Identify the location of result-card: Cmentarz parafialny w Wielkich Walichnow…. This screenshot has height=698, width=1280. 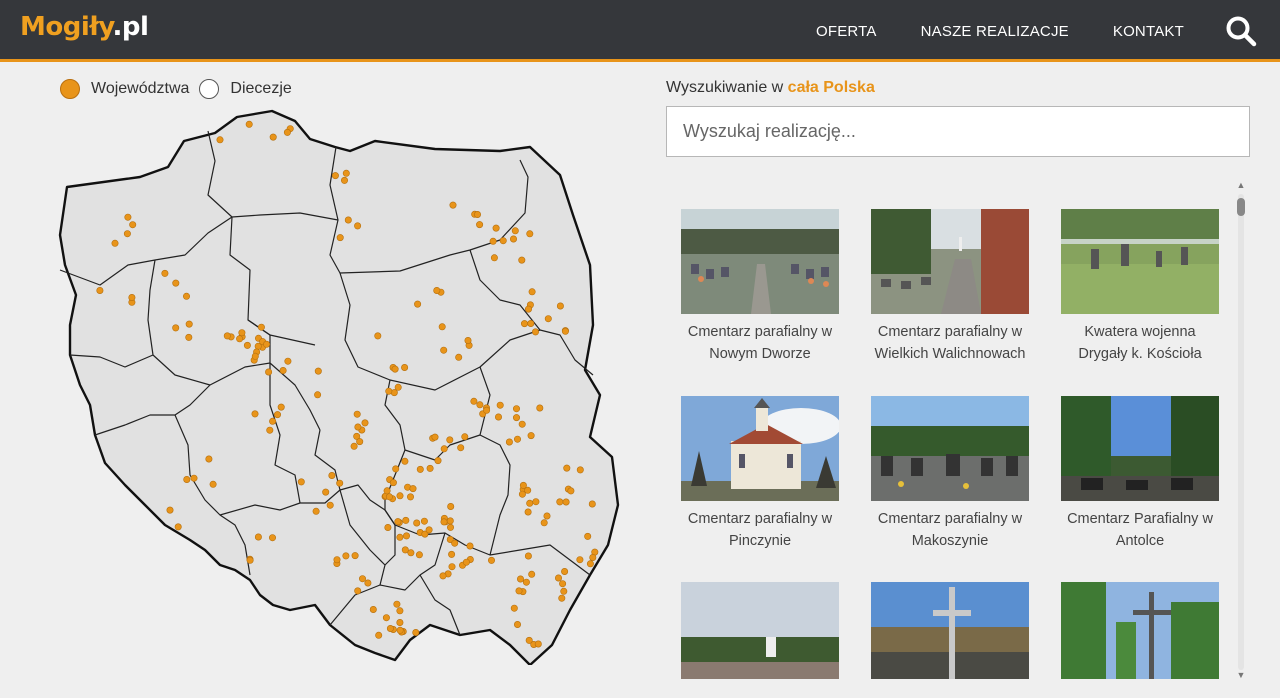
(950, 287).